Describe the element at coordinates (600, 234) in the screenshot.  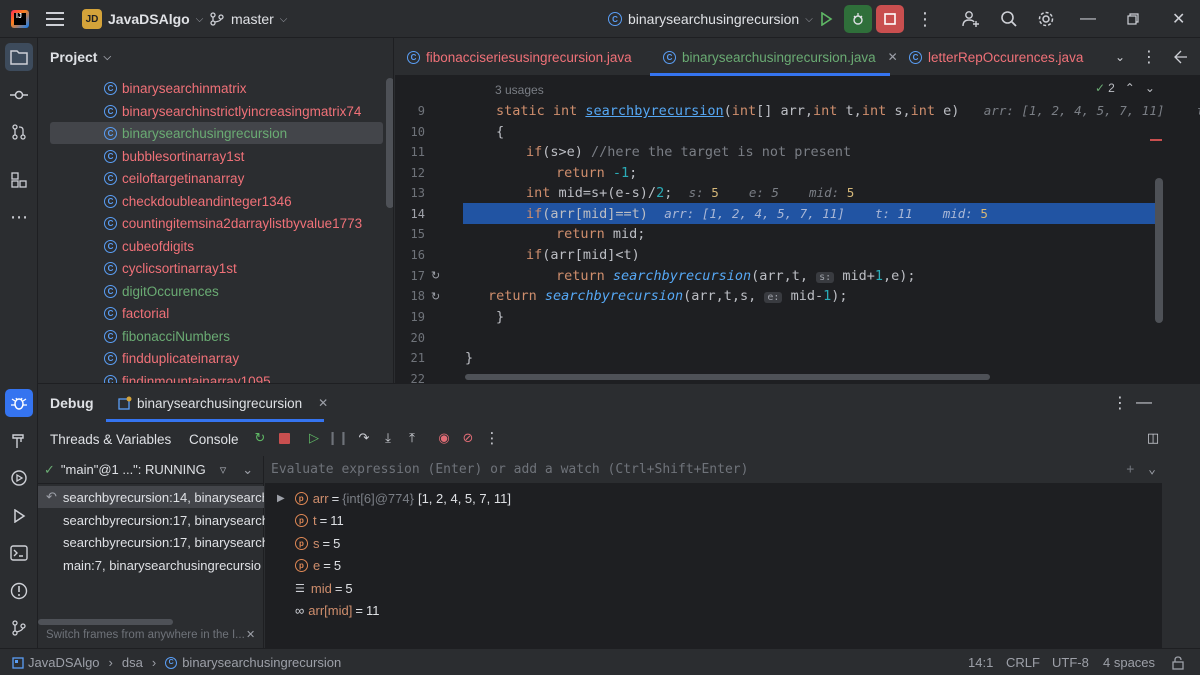
I see `code-line-15: return mid;` at that location.